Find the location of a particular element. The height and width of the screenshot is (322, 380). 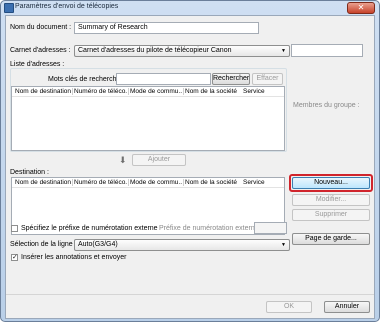

delete-button: Supprimer is located at coordinates (331, 215).